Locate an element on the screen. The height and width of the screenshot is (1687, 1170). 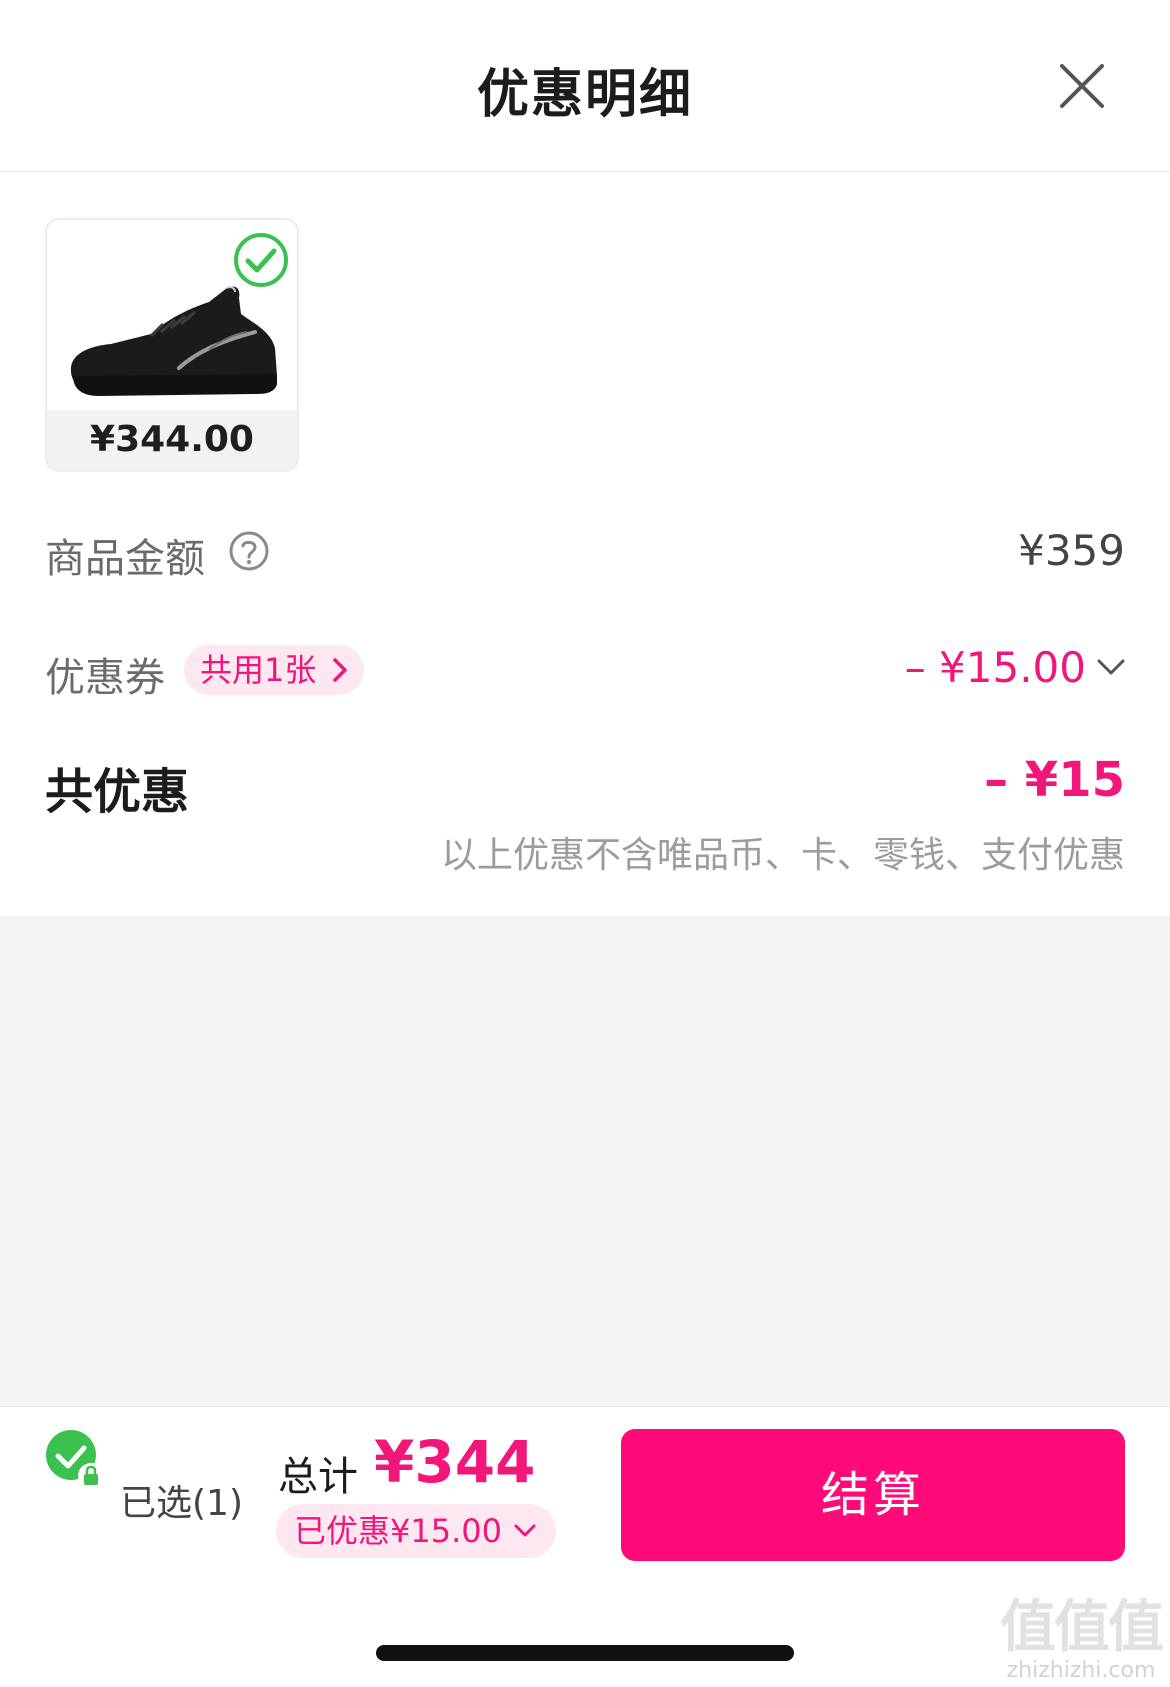
total-amount: ¥344 is located at coordinates (455, 1462).